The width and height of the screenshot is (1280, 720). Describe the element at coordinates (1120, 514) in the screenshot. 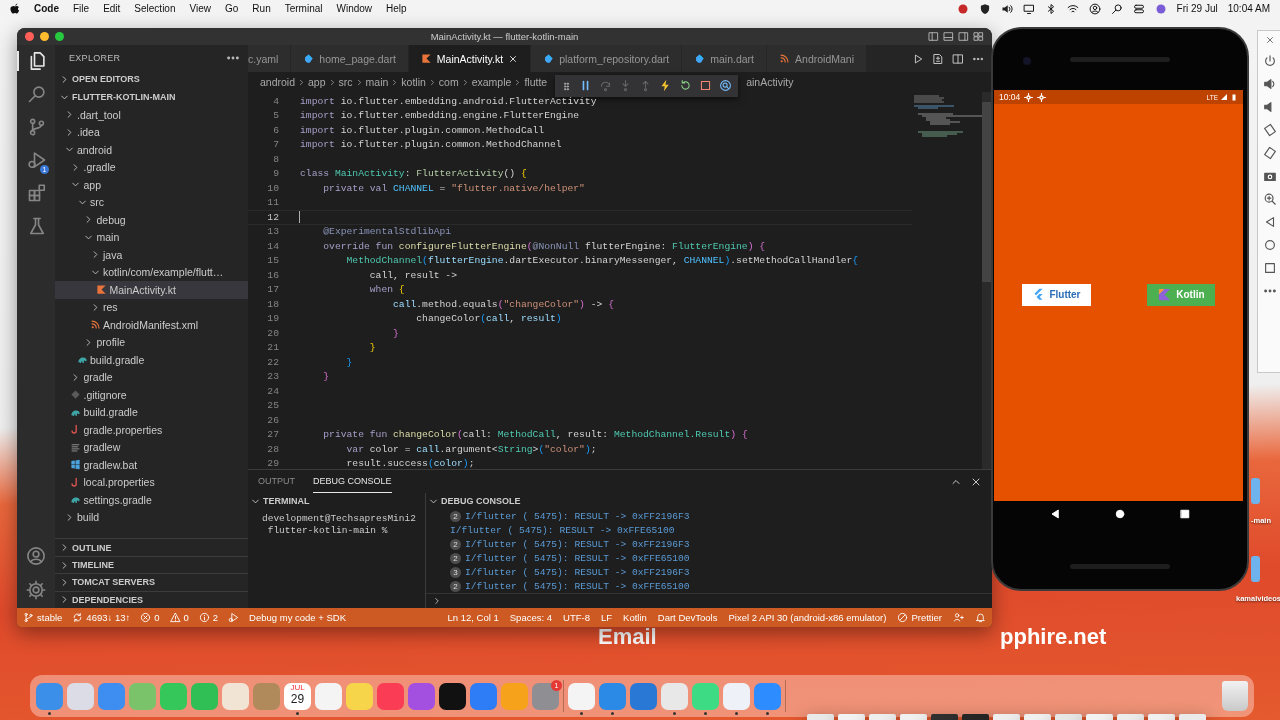

I see `home-icon` at that location.